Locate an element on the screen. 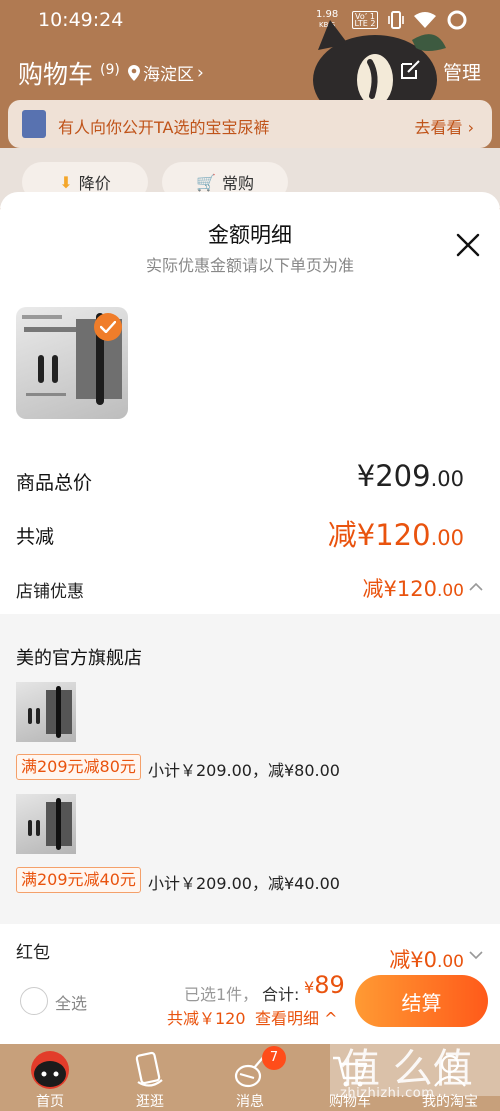 Image resolution: width=500 pixels, height=1111 pixels. coupon-tag: 满209元减80元 is located at coordinates (78, 767).